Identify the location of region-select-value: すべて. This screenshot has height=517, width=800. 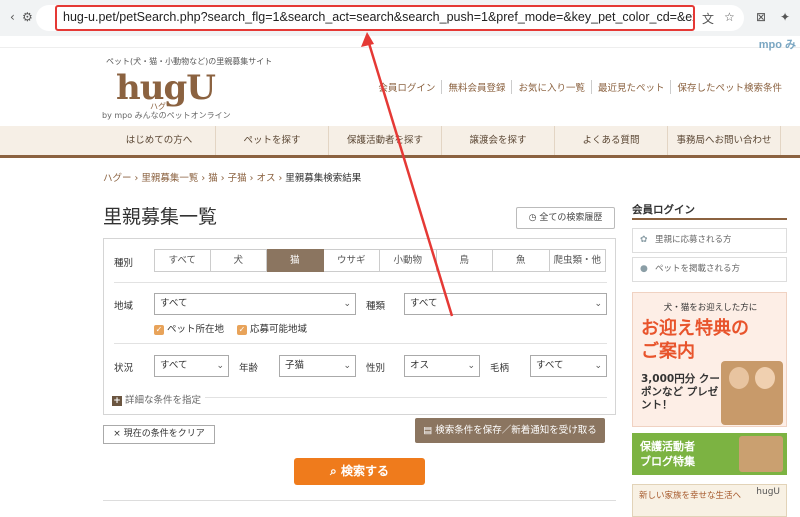
(174, 303).